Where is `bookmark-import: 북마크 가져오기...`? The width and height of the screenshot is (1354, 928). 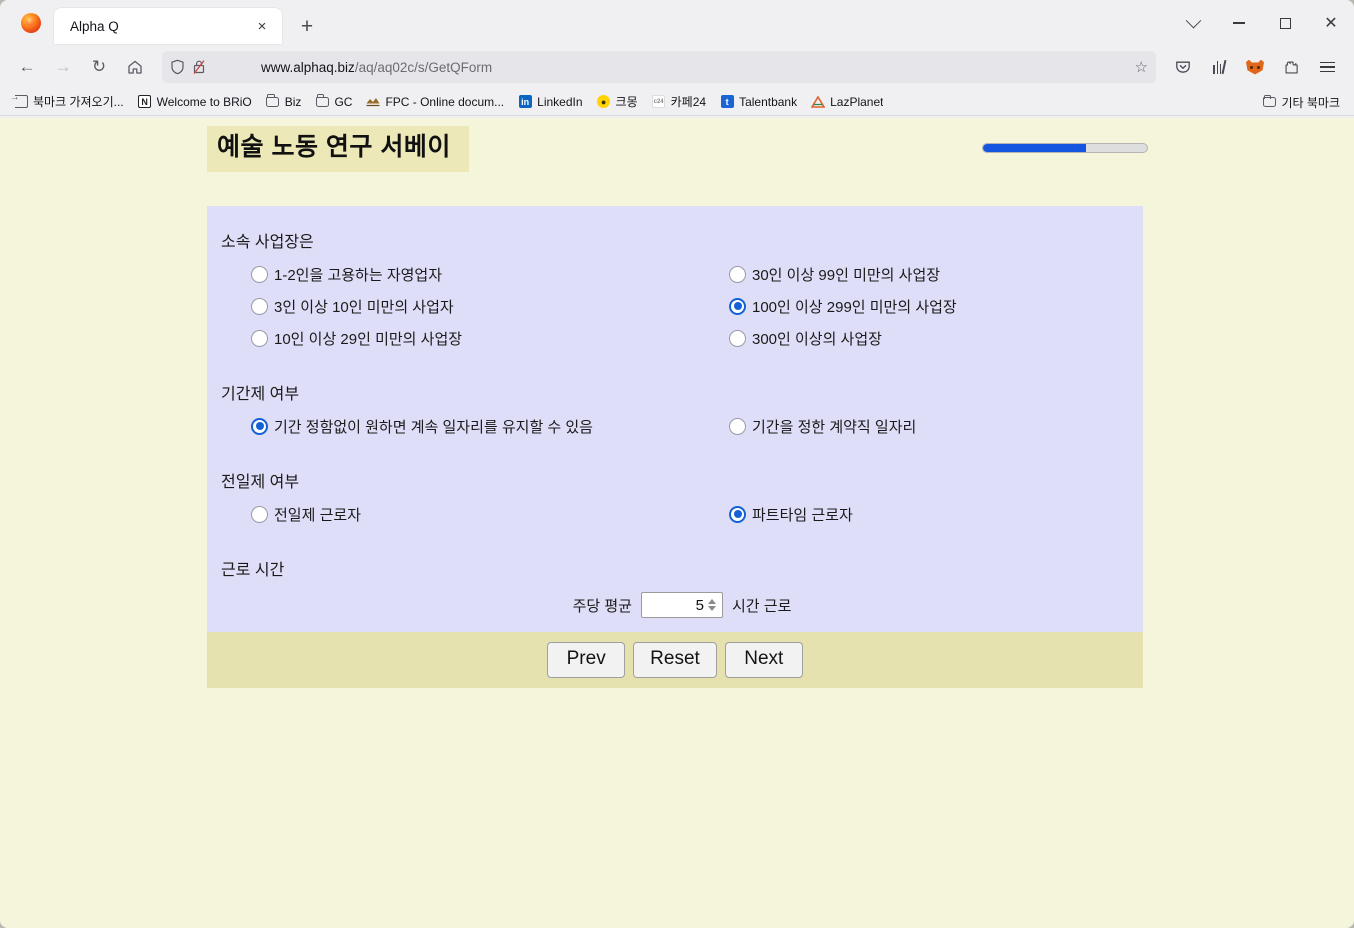 bookmark-import: 북마크 가져오기... is located at coordinates (69, 102).